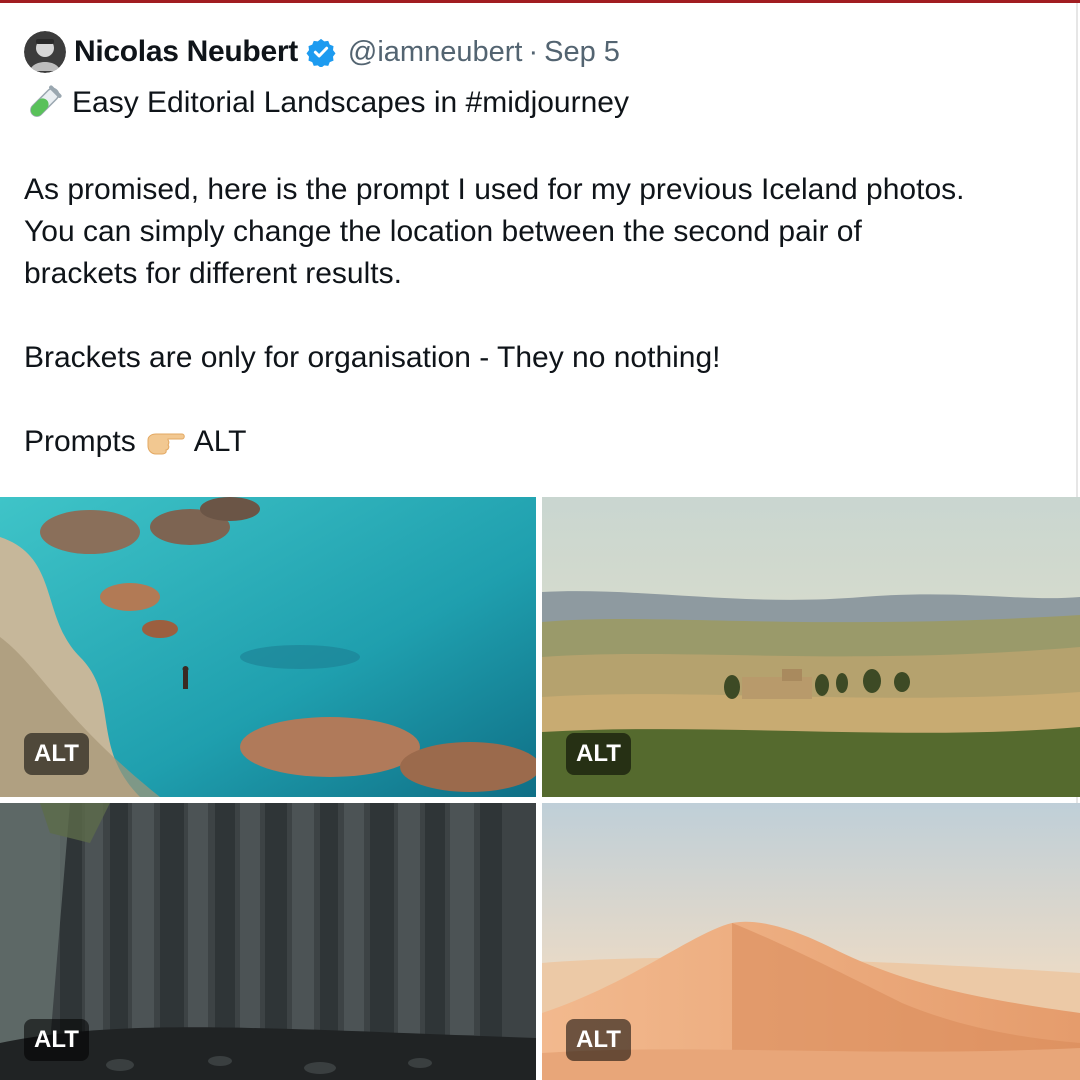  I want to click on avatar, so click(45, 52).